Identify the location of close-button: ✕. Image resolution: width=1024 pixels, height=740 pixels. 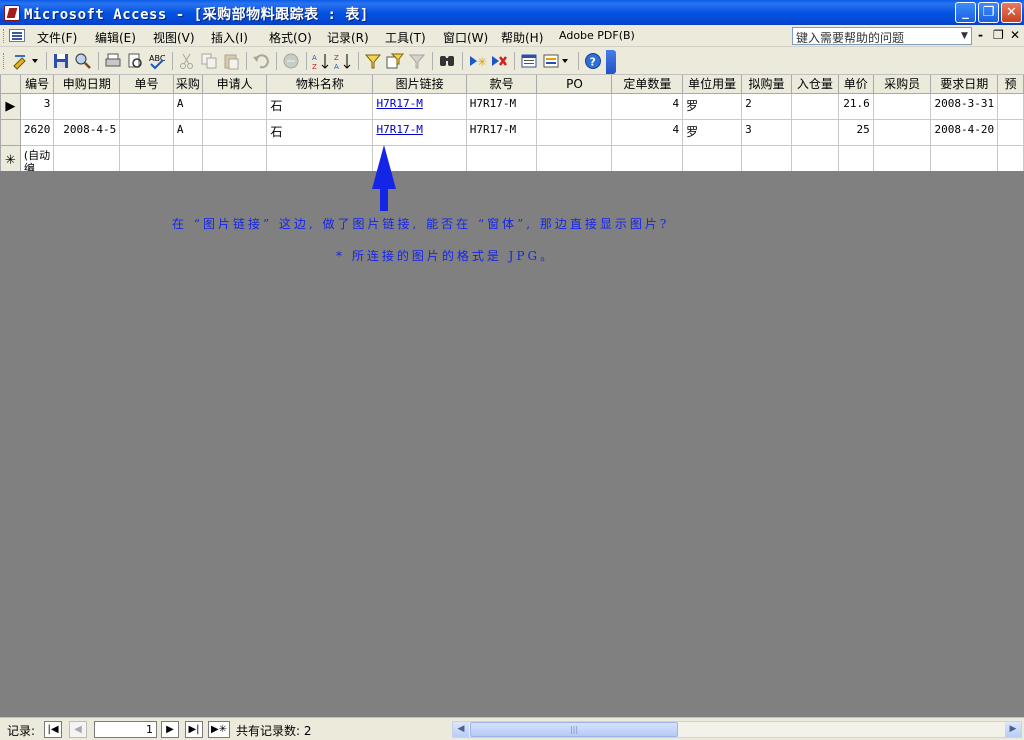
(1011, 12).